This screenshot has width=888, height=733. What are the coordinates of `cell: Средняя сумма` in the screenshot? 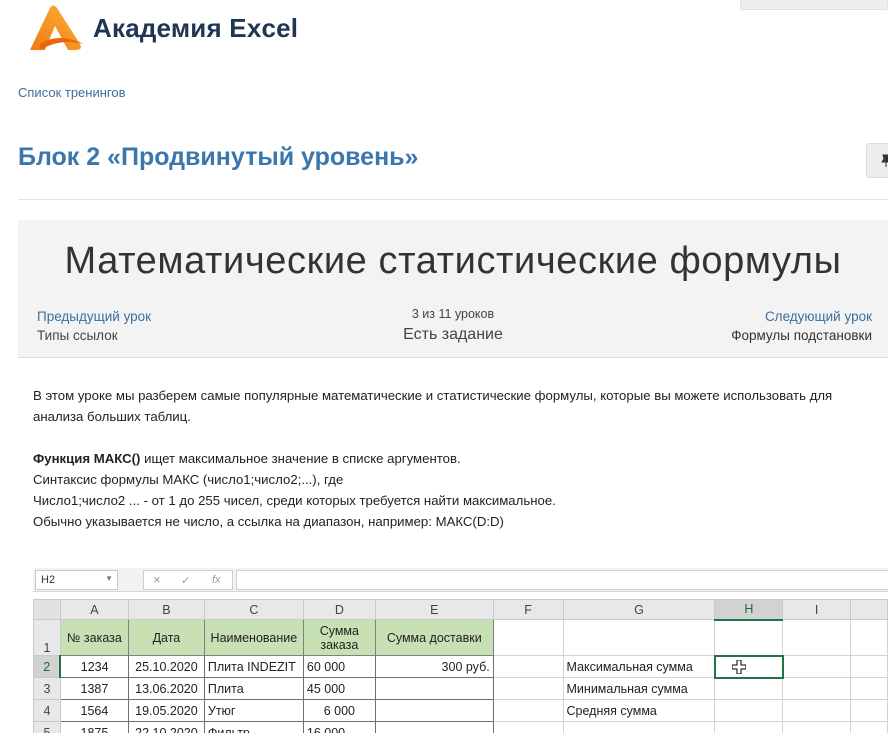 It's located at (639, 710).